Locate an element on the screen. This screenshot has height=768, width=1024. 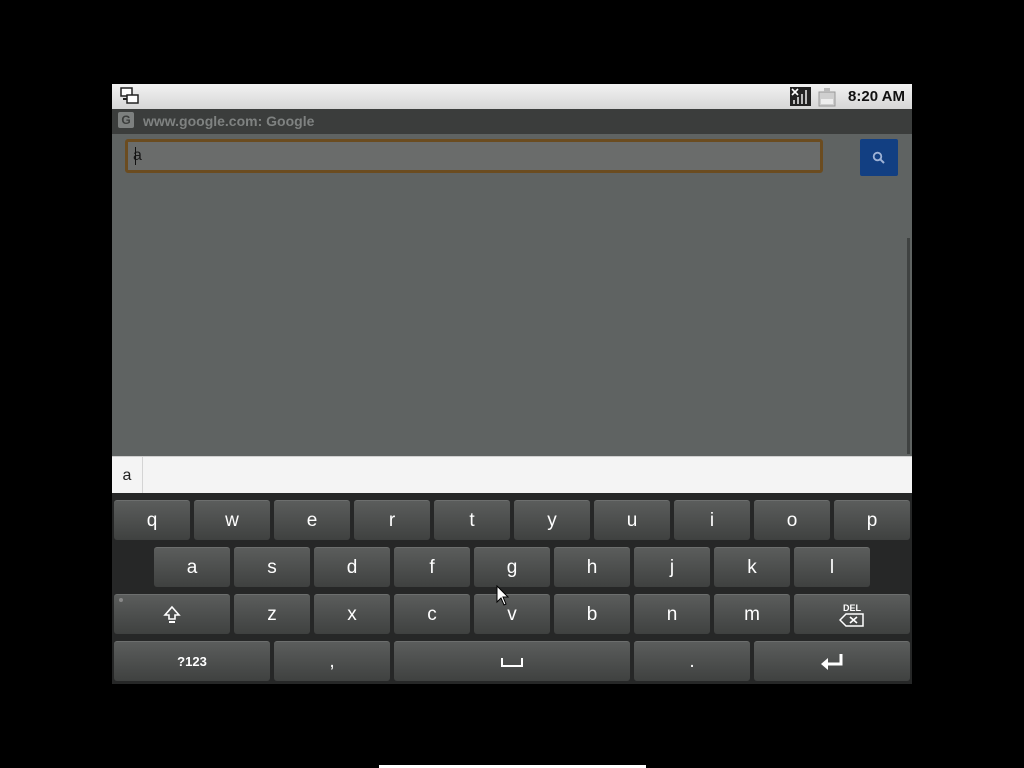
key-l: l is located at coordinates (832, 567).